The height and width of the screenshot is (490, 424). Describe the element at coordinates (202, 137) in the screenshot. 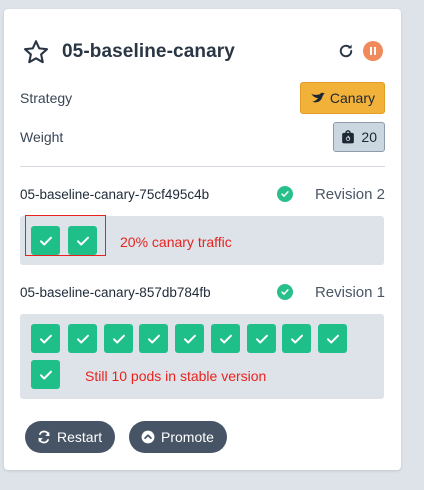

I see `weight-row: Weight 20` at that location.